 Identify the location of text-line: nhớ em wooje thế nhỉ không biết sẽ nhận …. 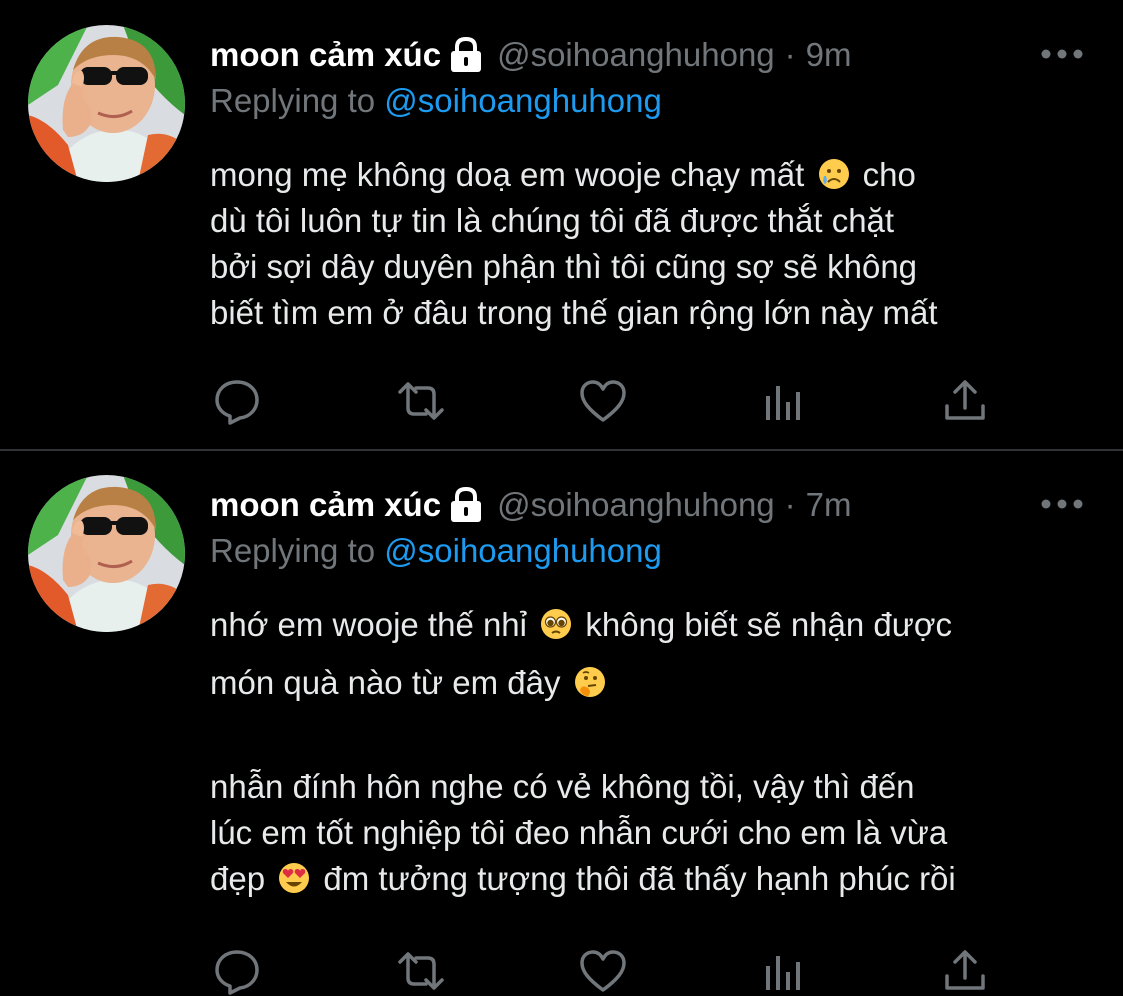
(581, 624).